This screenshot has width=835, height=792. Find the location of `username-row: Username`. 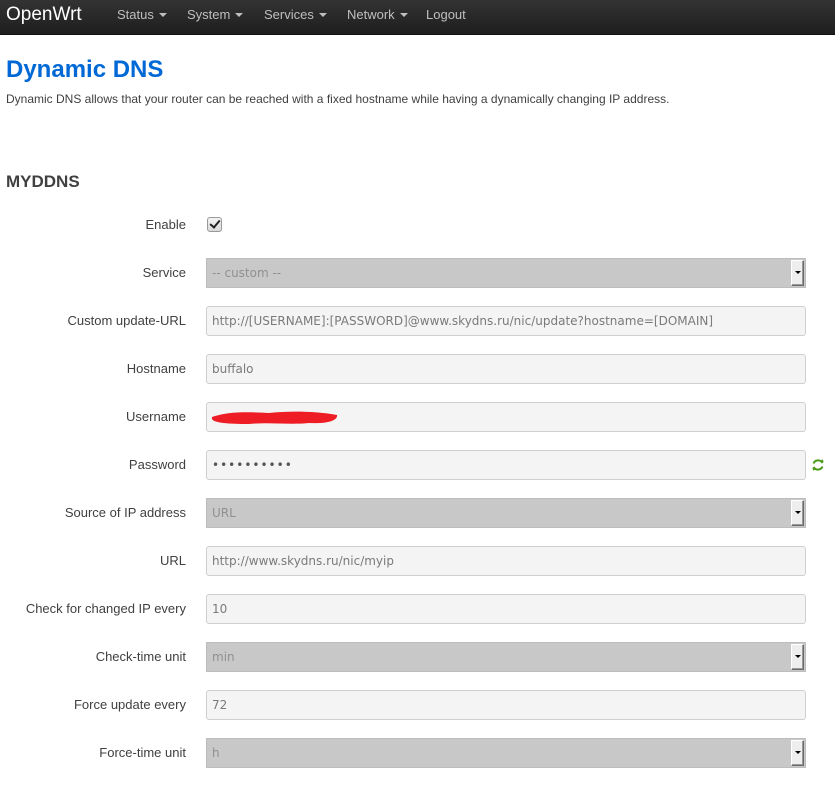

username-row: Username is located at coordinates (417, 417).